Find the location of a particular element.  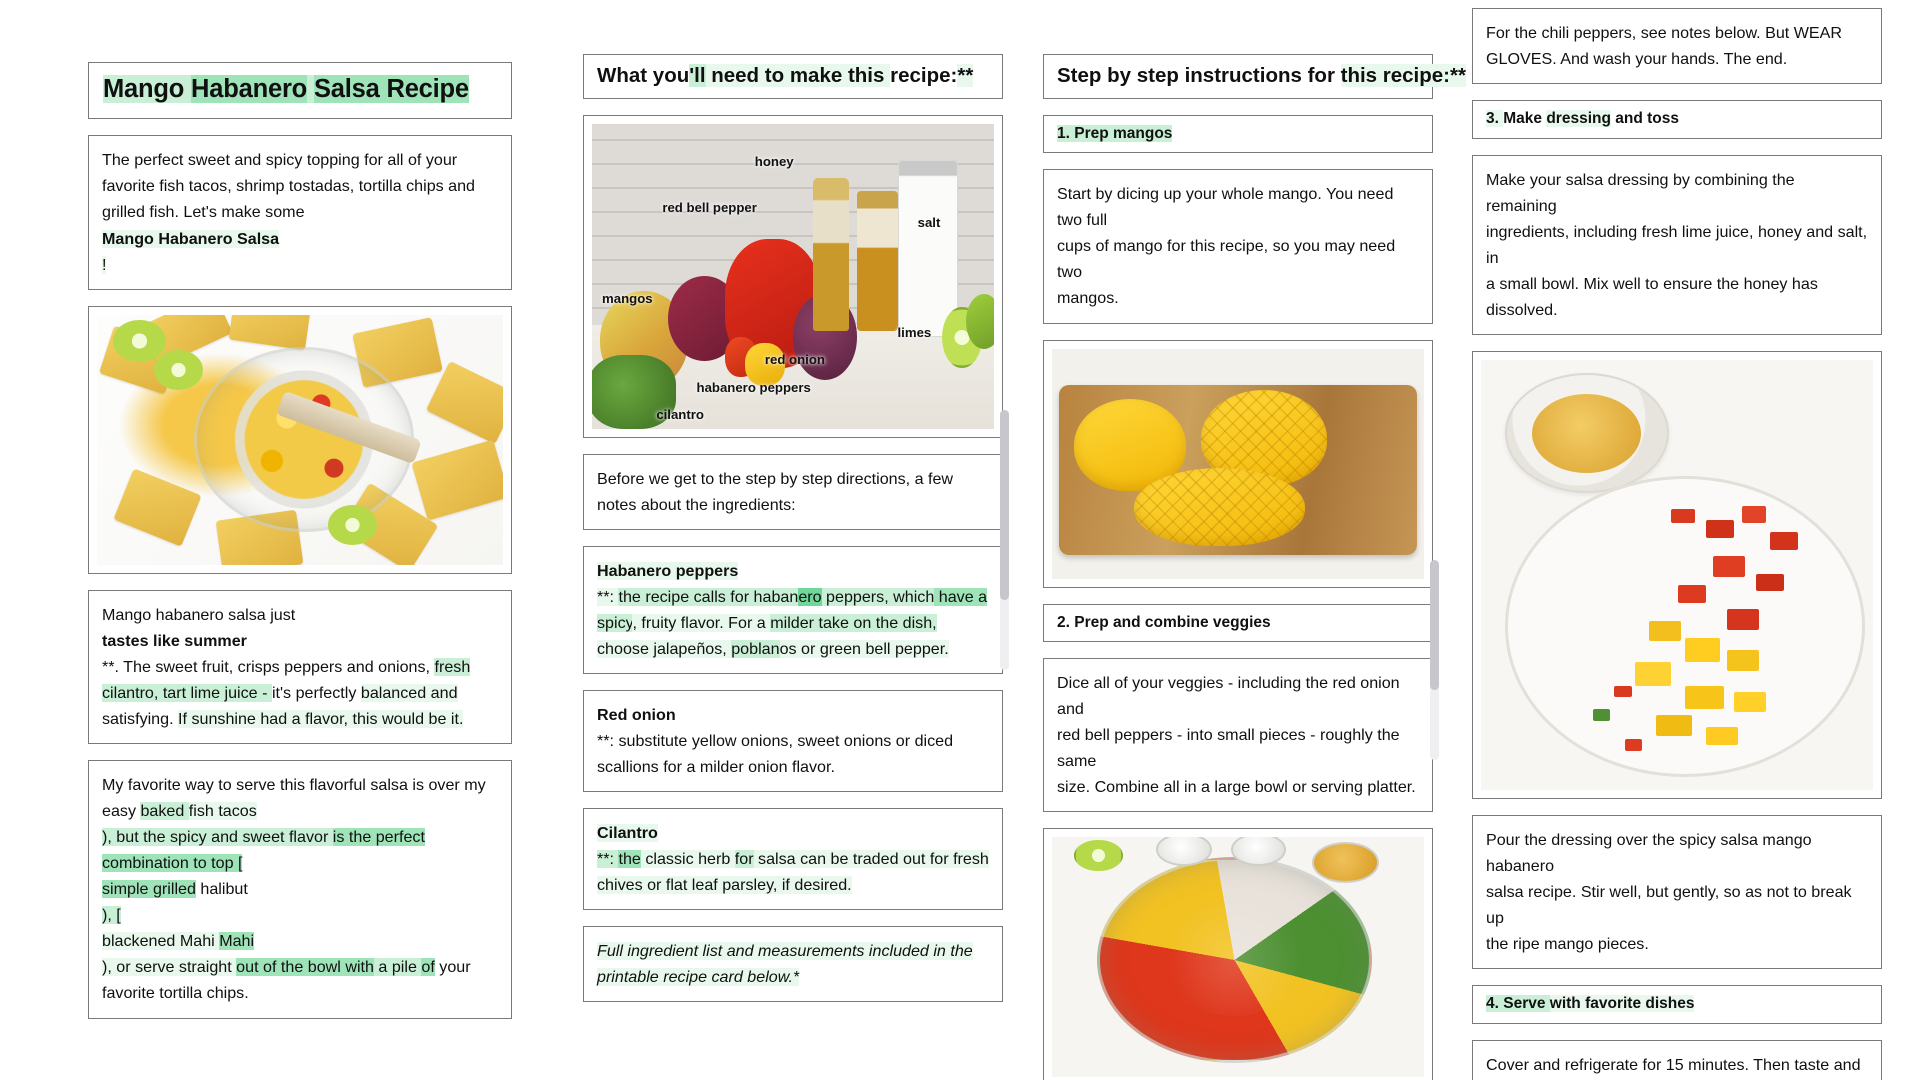

ingredient-label-mangos: mangos is located at coordinates (627, 299).